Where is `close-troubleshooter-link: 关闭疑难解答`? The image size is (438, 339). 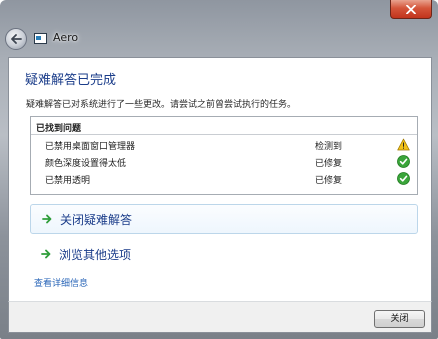
close-troubleshooter-link: 关闭疑难解答 is located at coordinates (224, 219).